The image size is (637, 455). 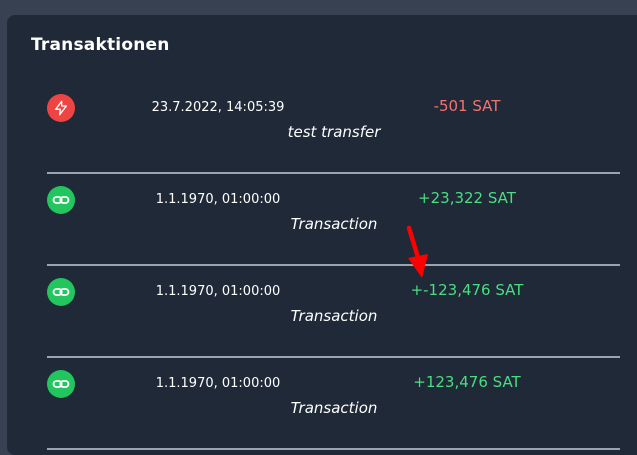 What do you see at coordinates (467, 106) in the screenshot?
I see `transaction-amount: -501 SAT` at bounding box center [467, 106].